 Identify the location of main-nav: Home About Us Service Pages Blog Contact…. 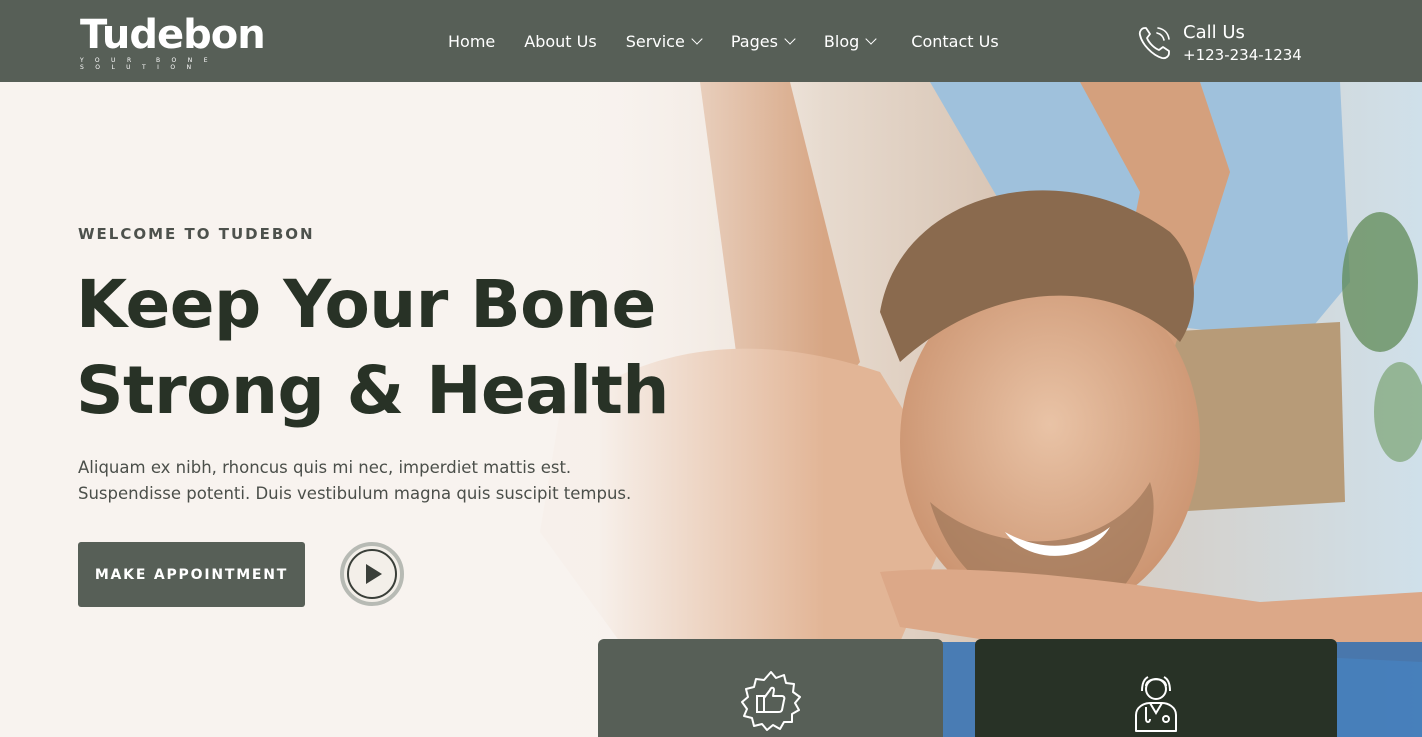
(723, 41).